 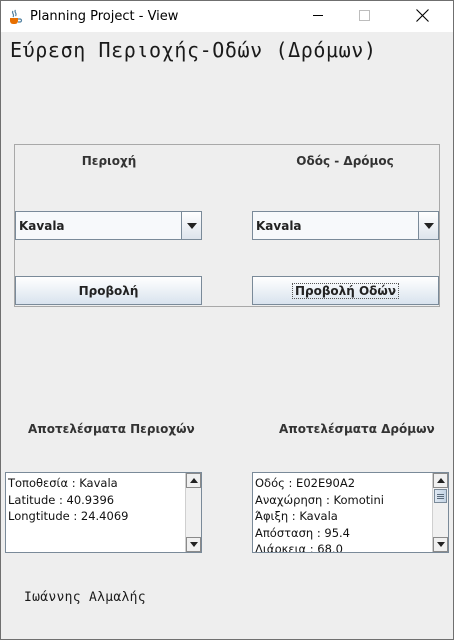 What do you see at coordinates (109, 161) in the screenshot?
I see `area-label: Περιοχή` at bounding box center [109, 161].